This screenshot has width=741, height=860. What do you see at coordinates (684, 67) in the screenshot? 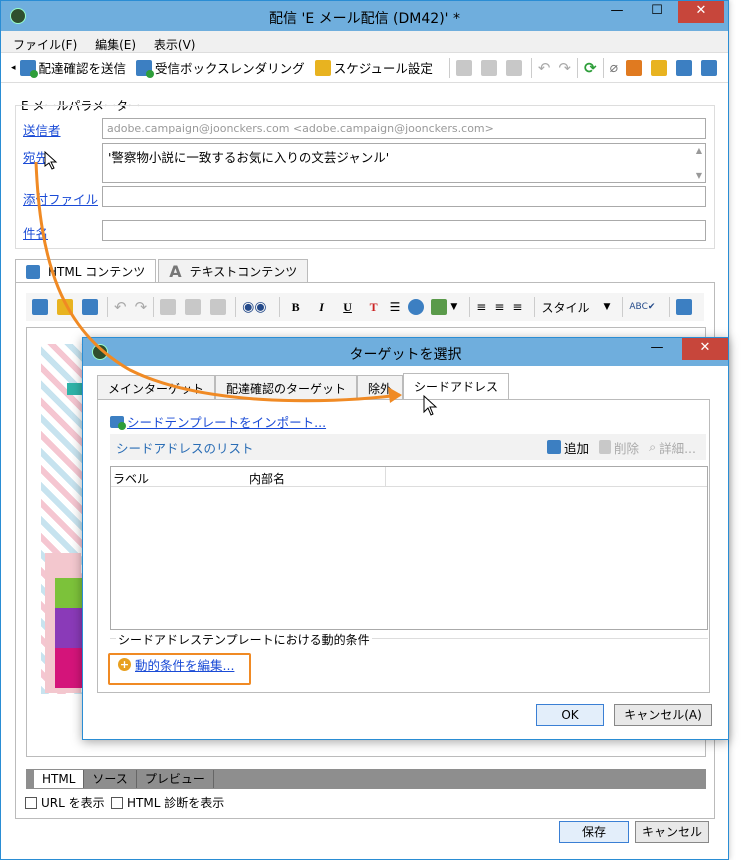
I see `tracking-icon` at bounding box center [684, 67].